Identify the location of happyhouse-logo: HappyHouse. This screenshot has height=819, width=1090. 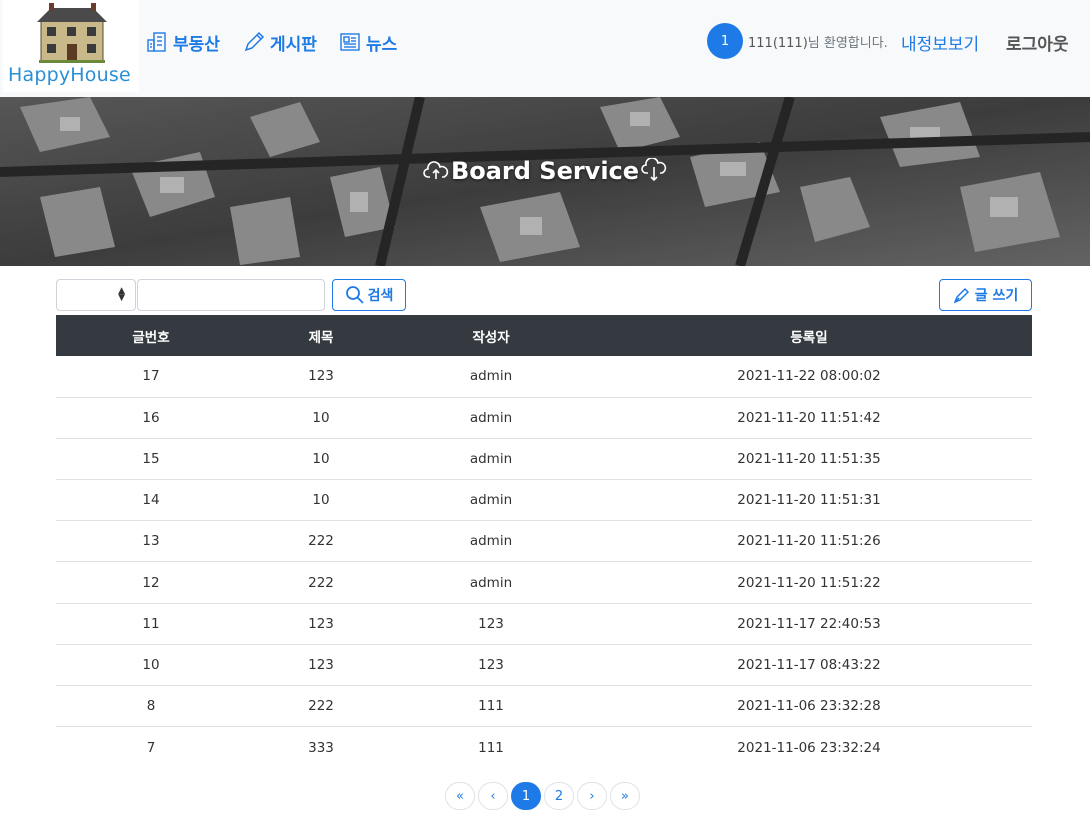
(71, 46).